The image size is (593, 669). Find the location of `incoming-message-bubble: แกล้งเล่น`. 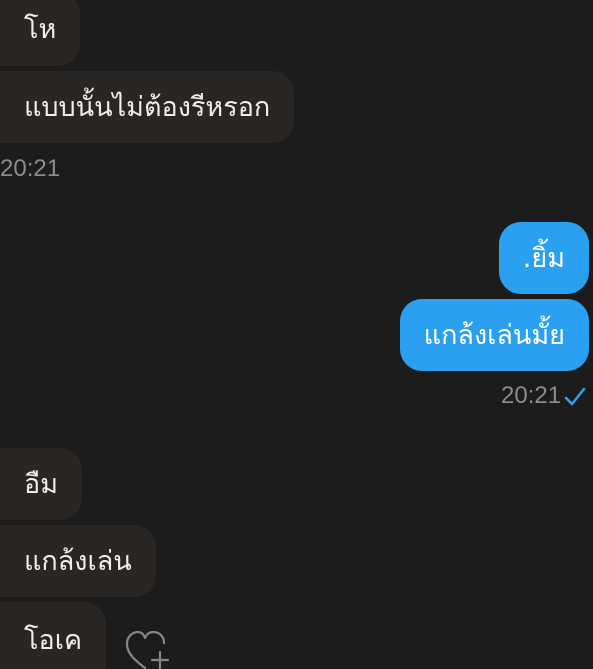

incoming-message-bubble: แกล้งเล่น is located at coordinates (78, 561).